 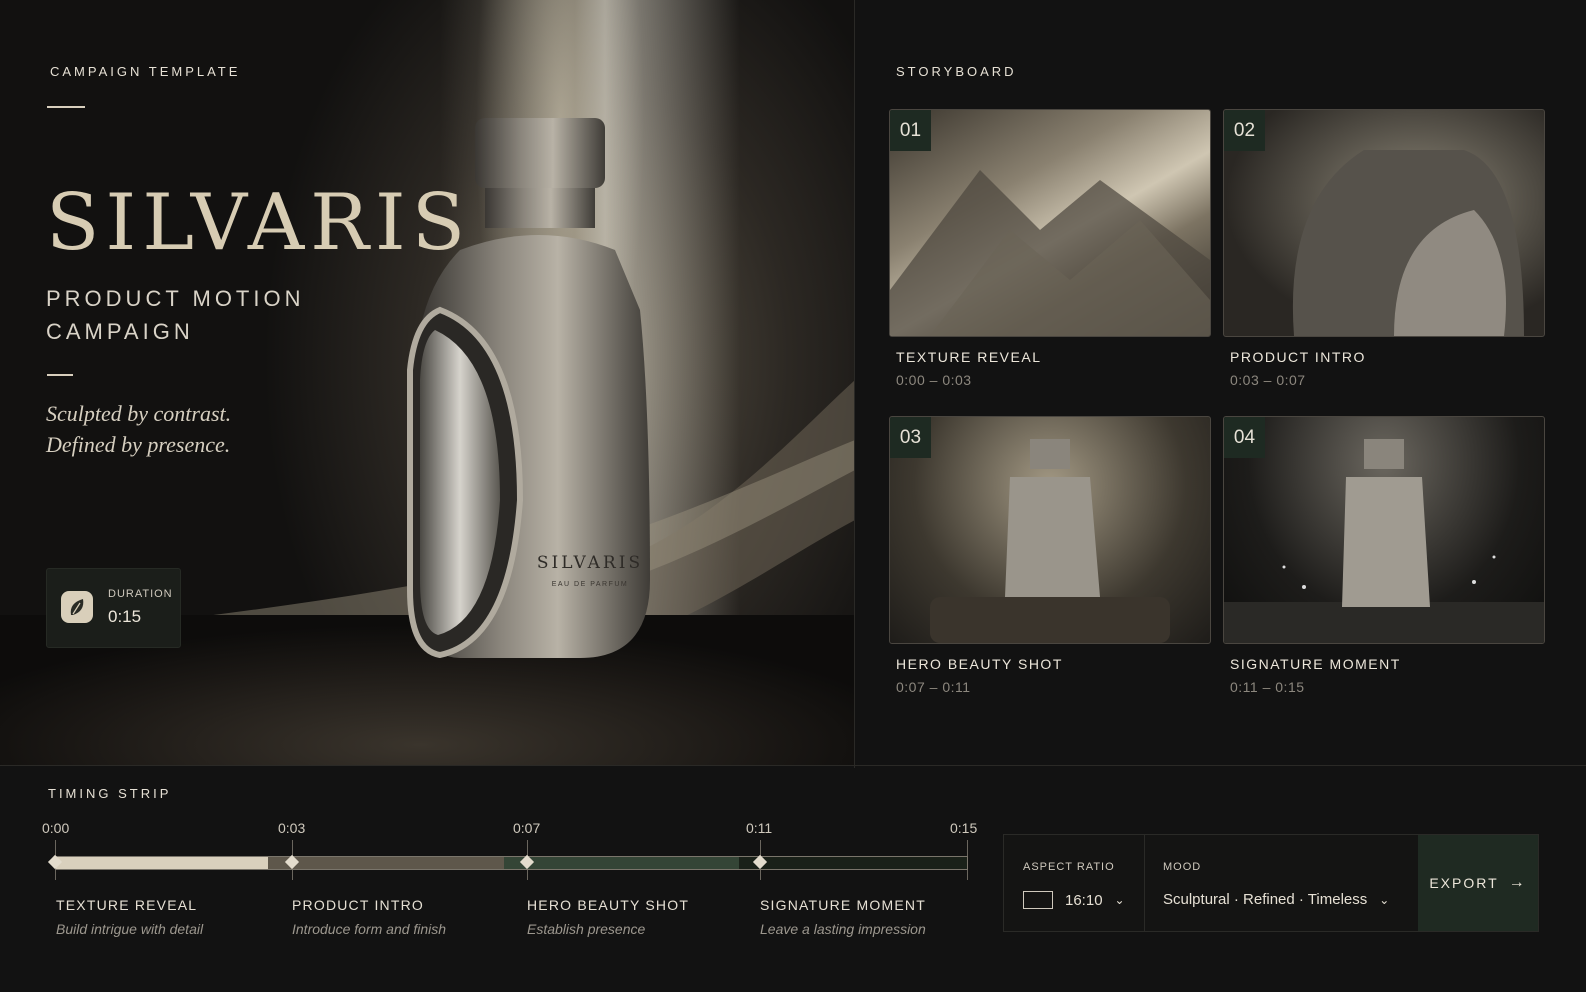 I want to click on export-button: EXPORT →, so click(x=1478, y=883).